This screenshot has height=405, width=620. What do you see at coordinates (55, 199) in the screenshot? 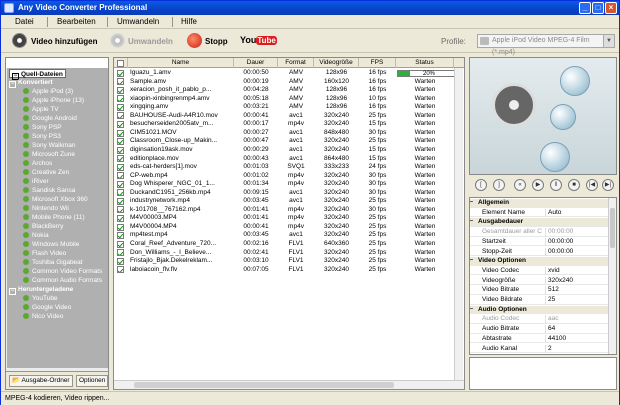
I see `sidebar-item: Microsoft Xbox 360` at bounding box center [55, 199].